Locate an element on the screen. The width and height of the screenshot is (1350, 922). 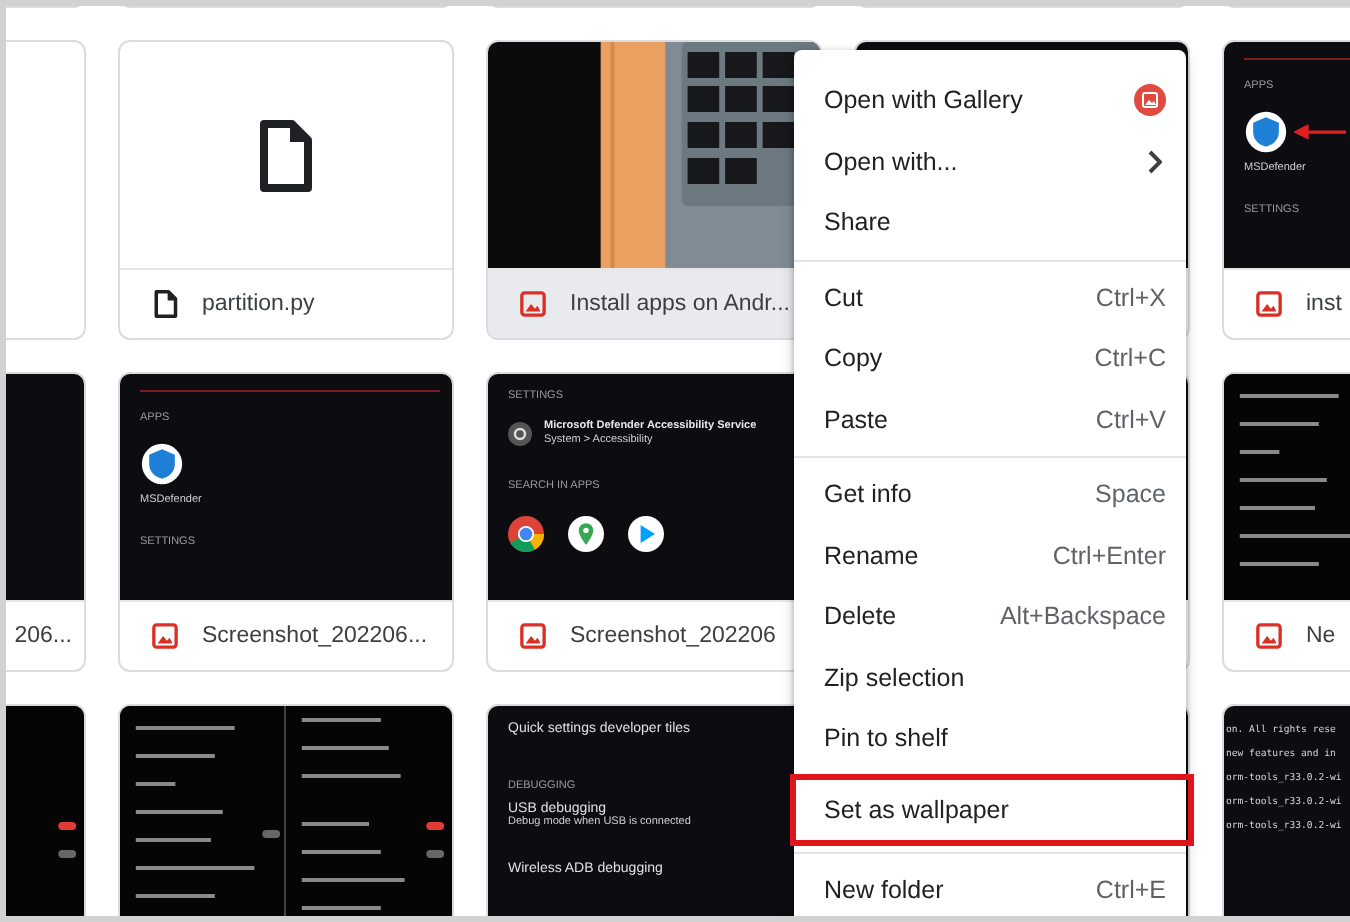
file-tile: Ne is located at coordinates (1286, 522).